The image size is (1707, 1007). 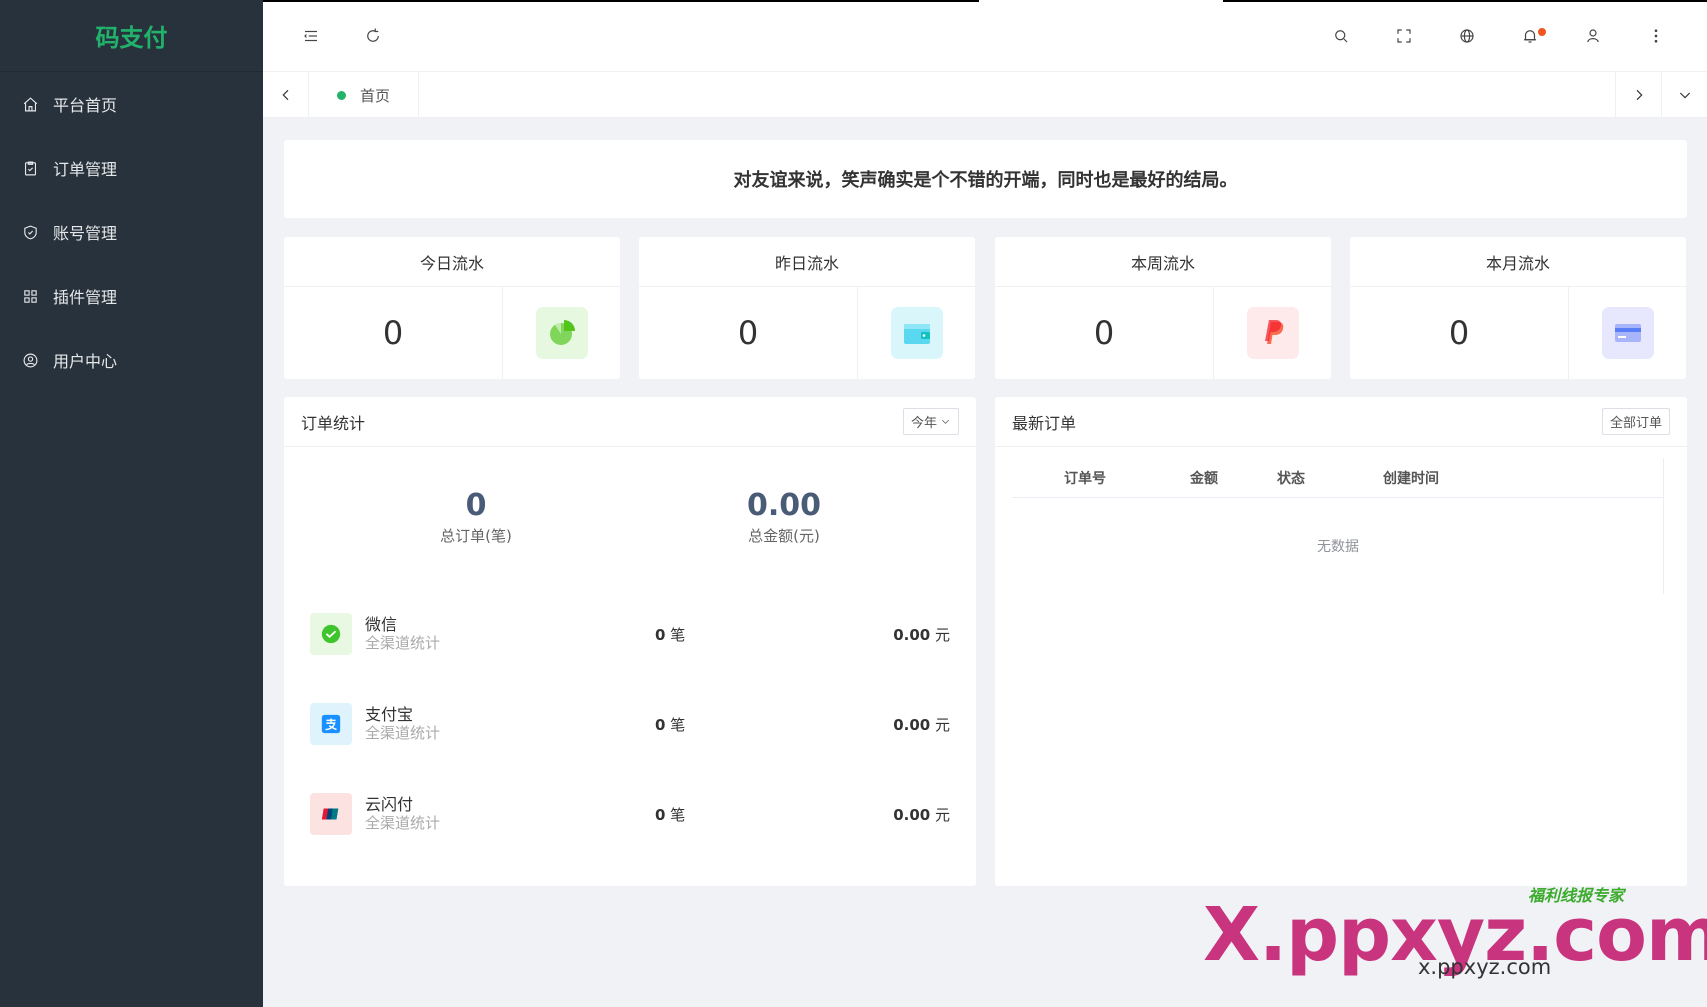 I want to click on panel-title: 最新订单, so click(x=1044, y=423).